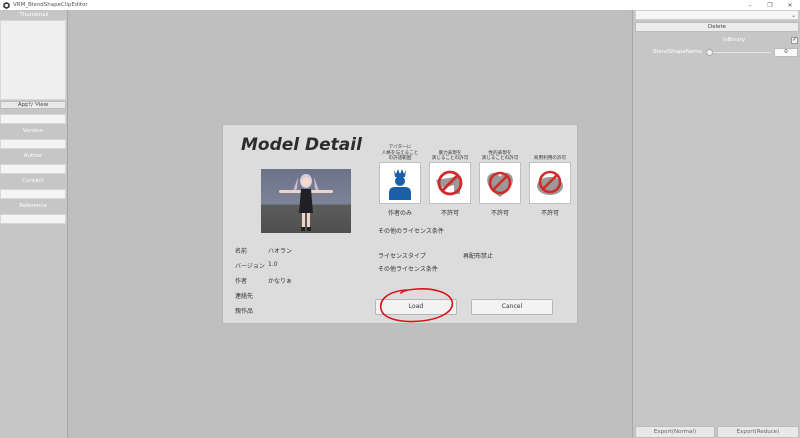 Image resolution: width=800 pixels, height=438 pixels. What do you see at coordinates (244, 296) in the screenshot?
I see `info-contact-label: 連絡先` at bounding box center [244, 296].